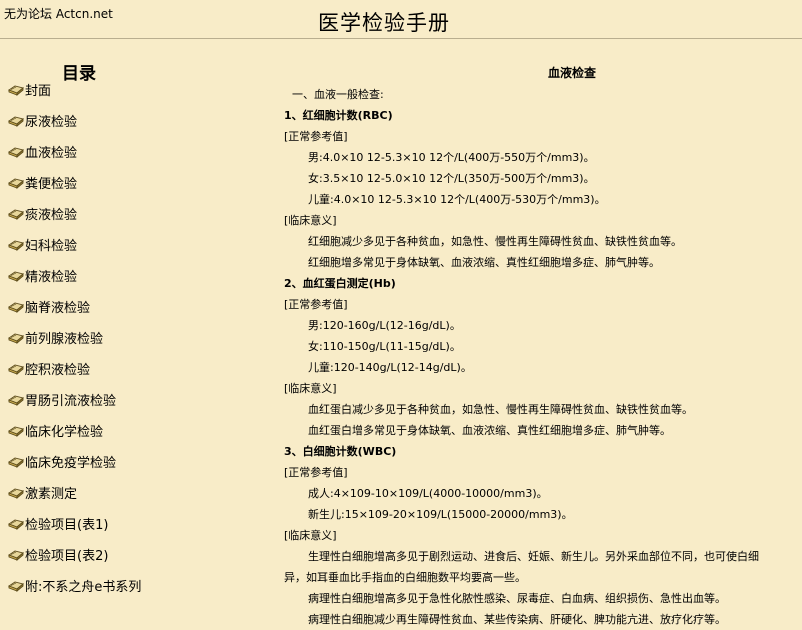  Describe the element at coordinates (64, 432) in the screenshot. I see `toc-item-label: 临床化学检验` at that location.